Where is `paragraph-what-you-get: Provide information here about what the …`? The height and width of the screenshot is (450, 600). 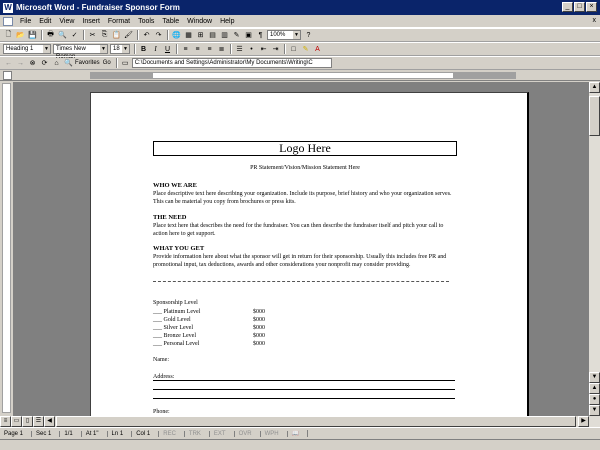
paragraph-what-you-get: Provide information here about what the … is located at coordinates (300, 261).